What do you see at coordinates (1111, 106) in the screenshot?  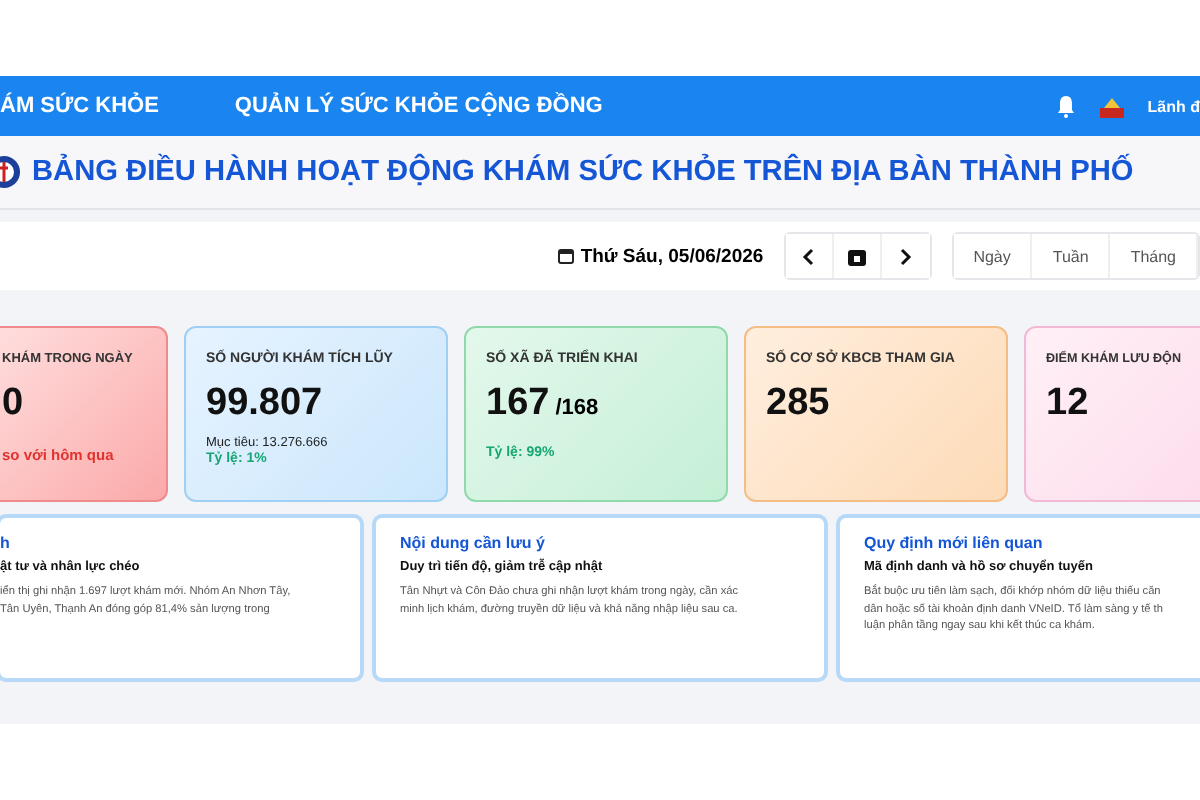 I see `user-avatar-icon` at bounding box center [1111, 106].